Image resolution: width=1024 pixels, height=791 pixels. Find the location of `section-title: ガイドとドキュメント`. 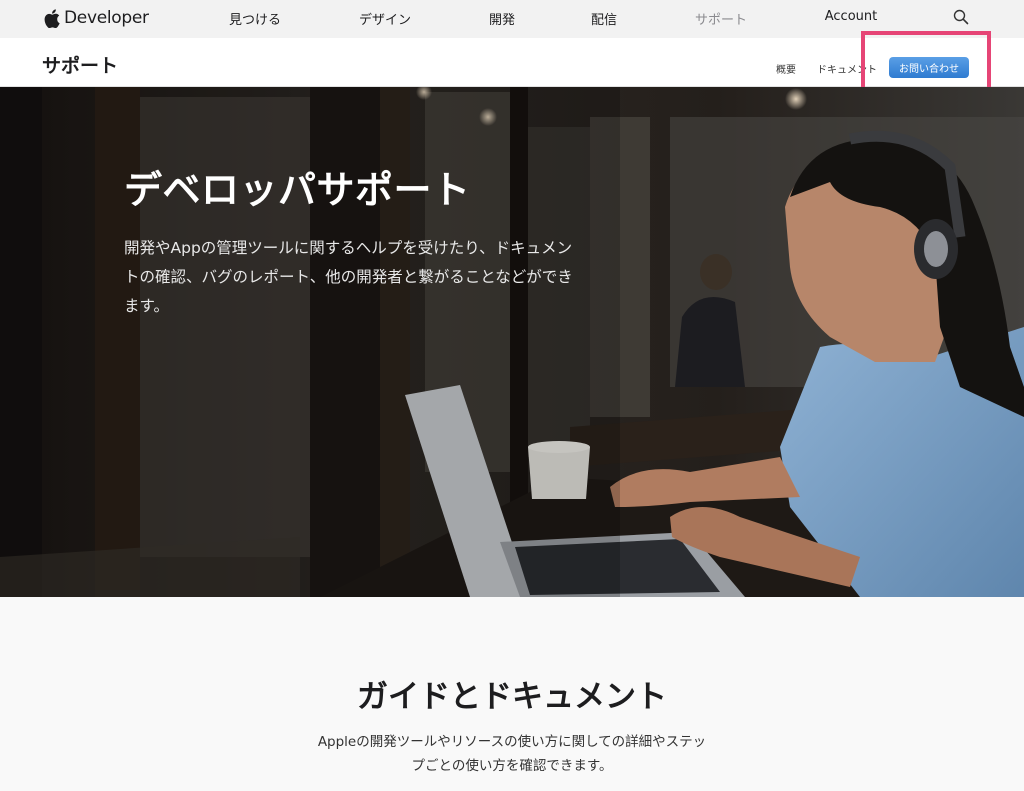

section-title: ガイドとドキュメント is located at coordinates (512, 697).